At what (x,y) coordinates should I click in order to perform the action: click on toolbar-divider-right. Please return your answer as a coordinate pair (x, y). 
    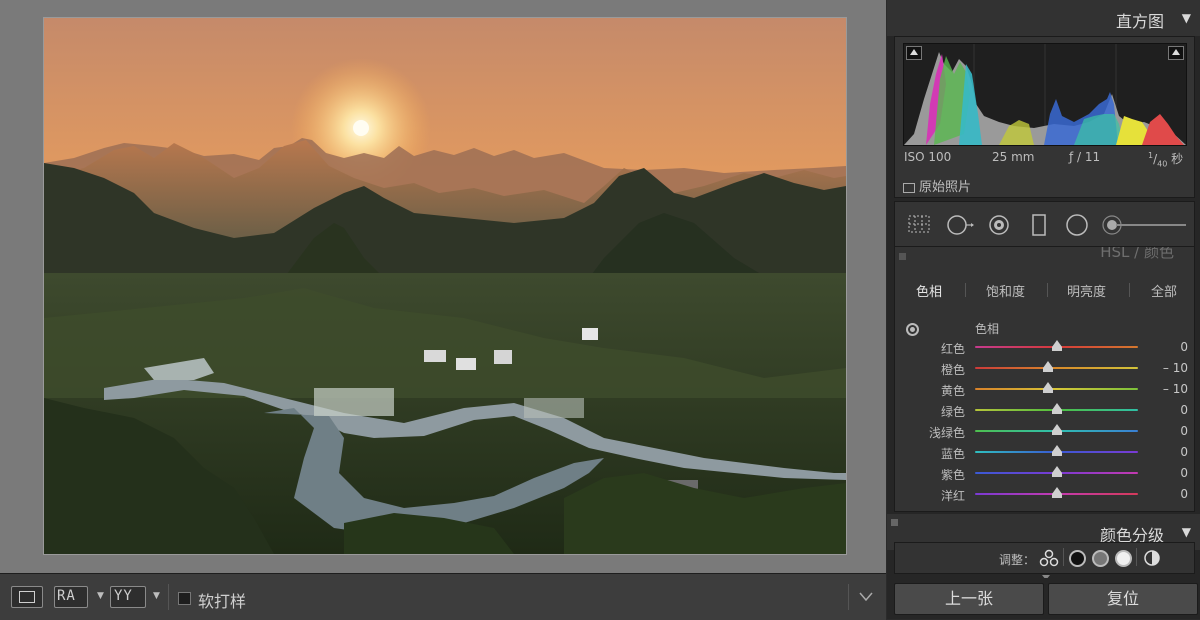
    Looking at the image, I should click on (848, 597).